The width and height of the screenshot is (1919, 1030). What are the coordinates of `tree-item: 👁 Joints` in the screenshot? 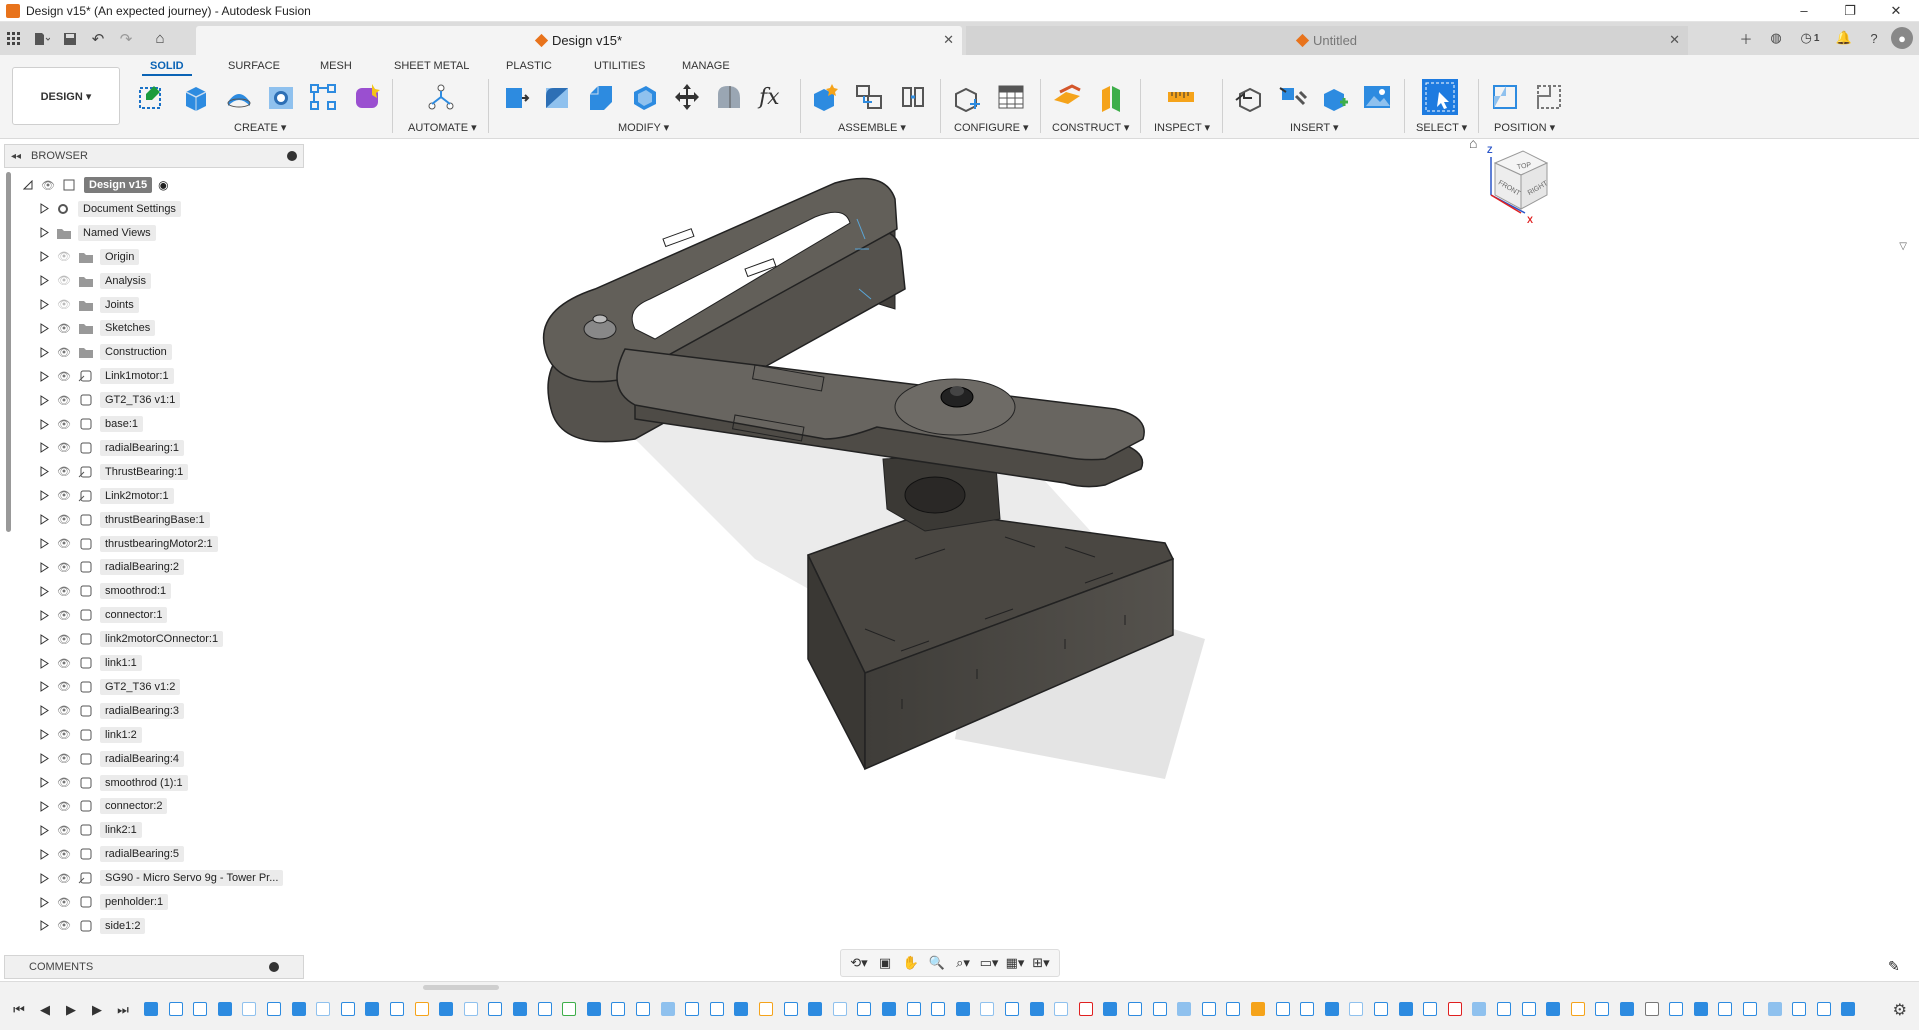 It's located at (71, 305).